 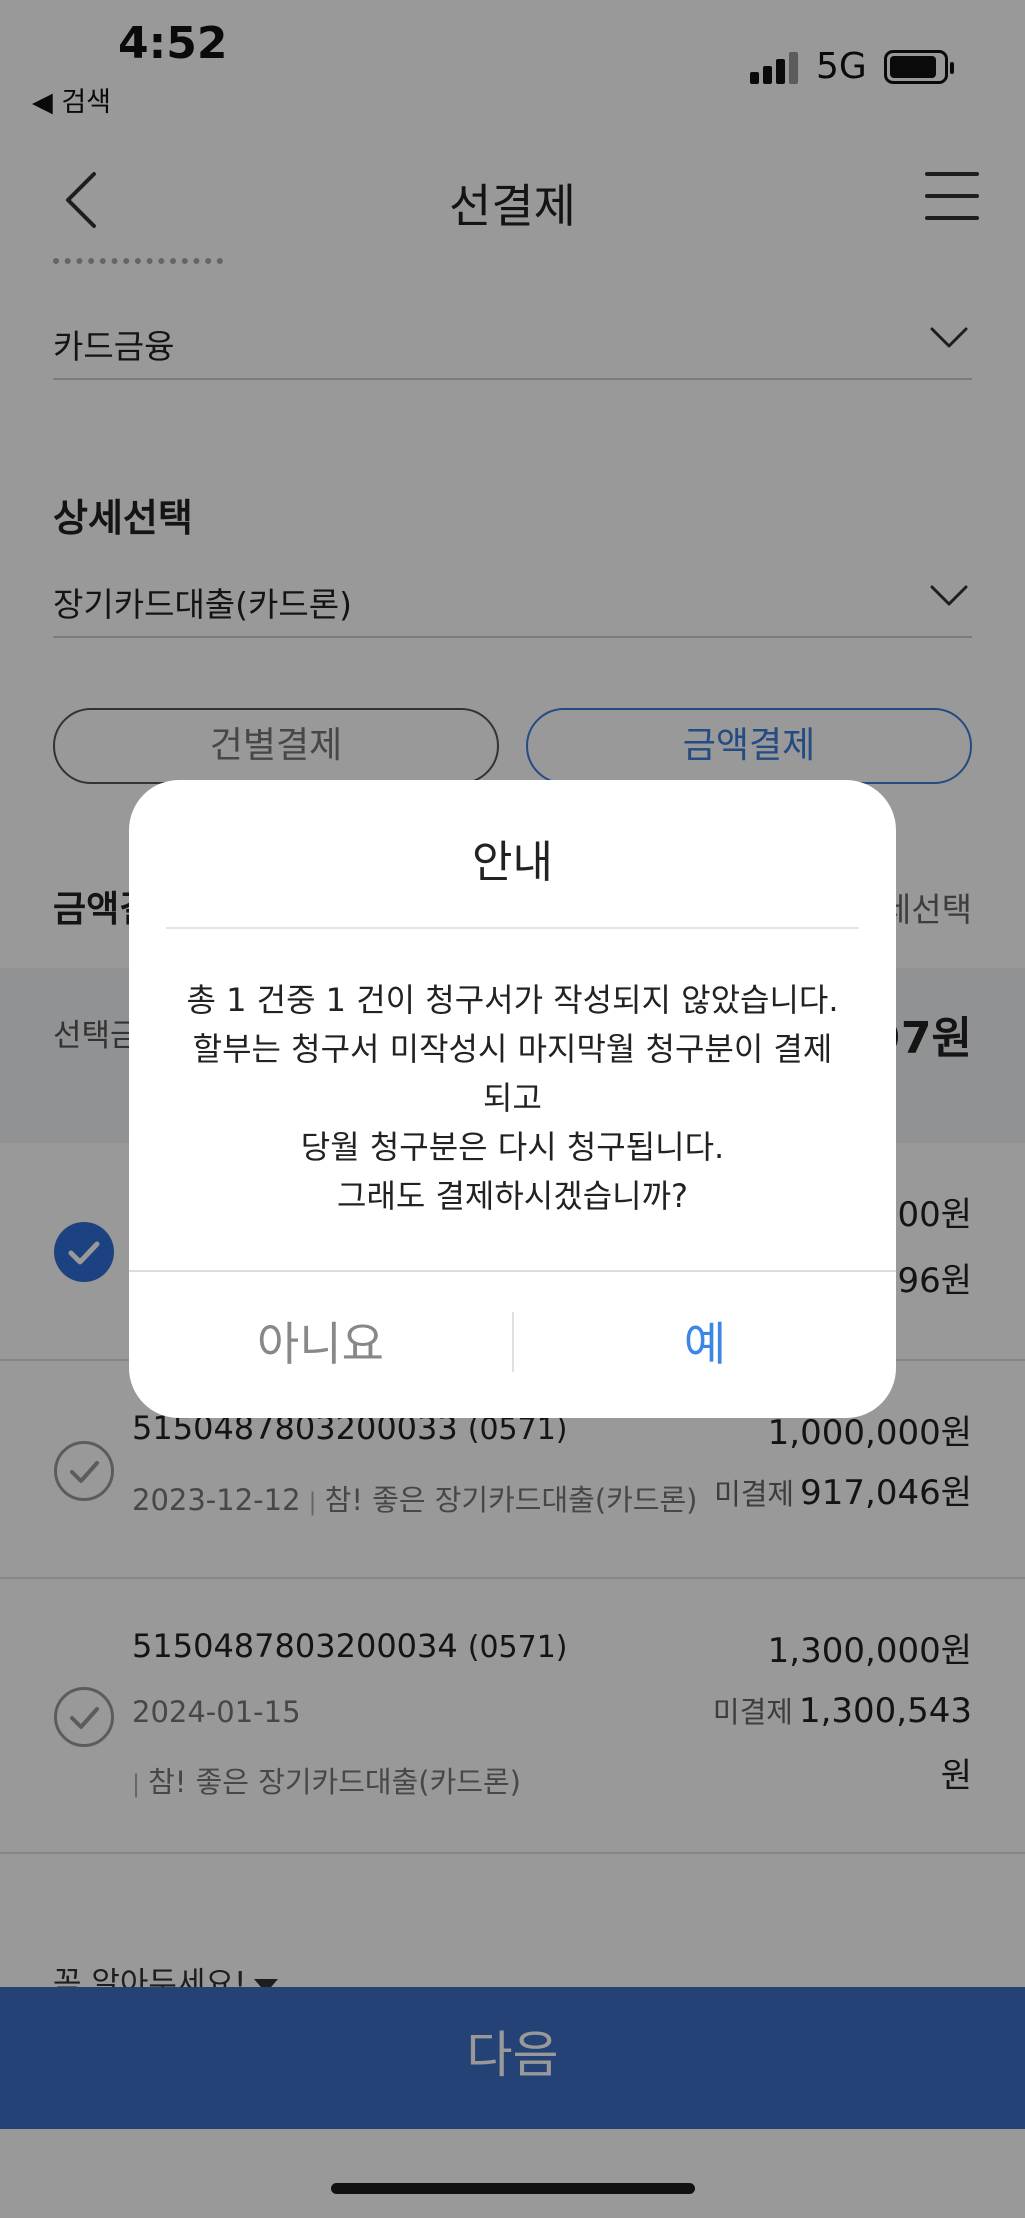 I want to click on dialog-message-line: 되고, so click(x=512, y=1098).